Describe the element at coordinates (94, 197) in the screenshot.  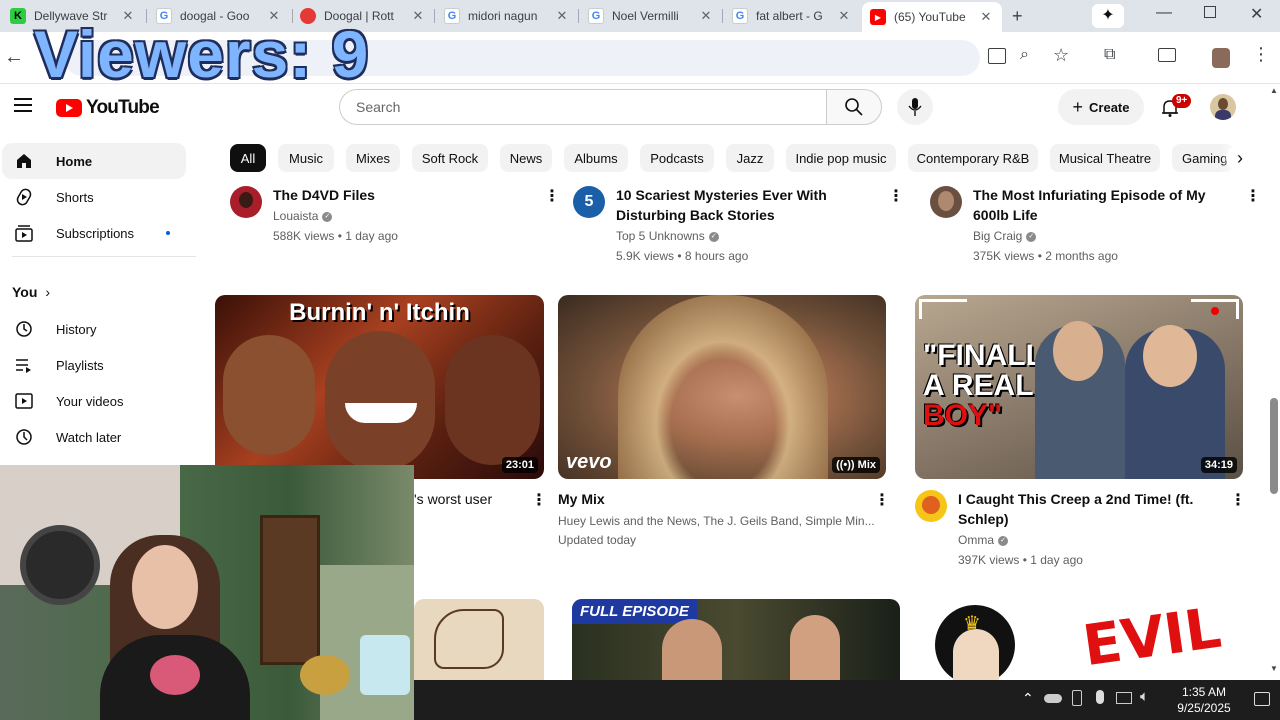
I see `sidebar-item-shorts: Shorts` at that location.